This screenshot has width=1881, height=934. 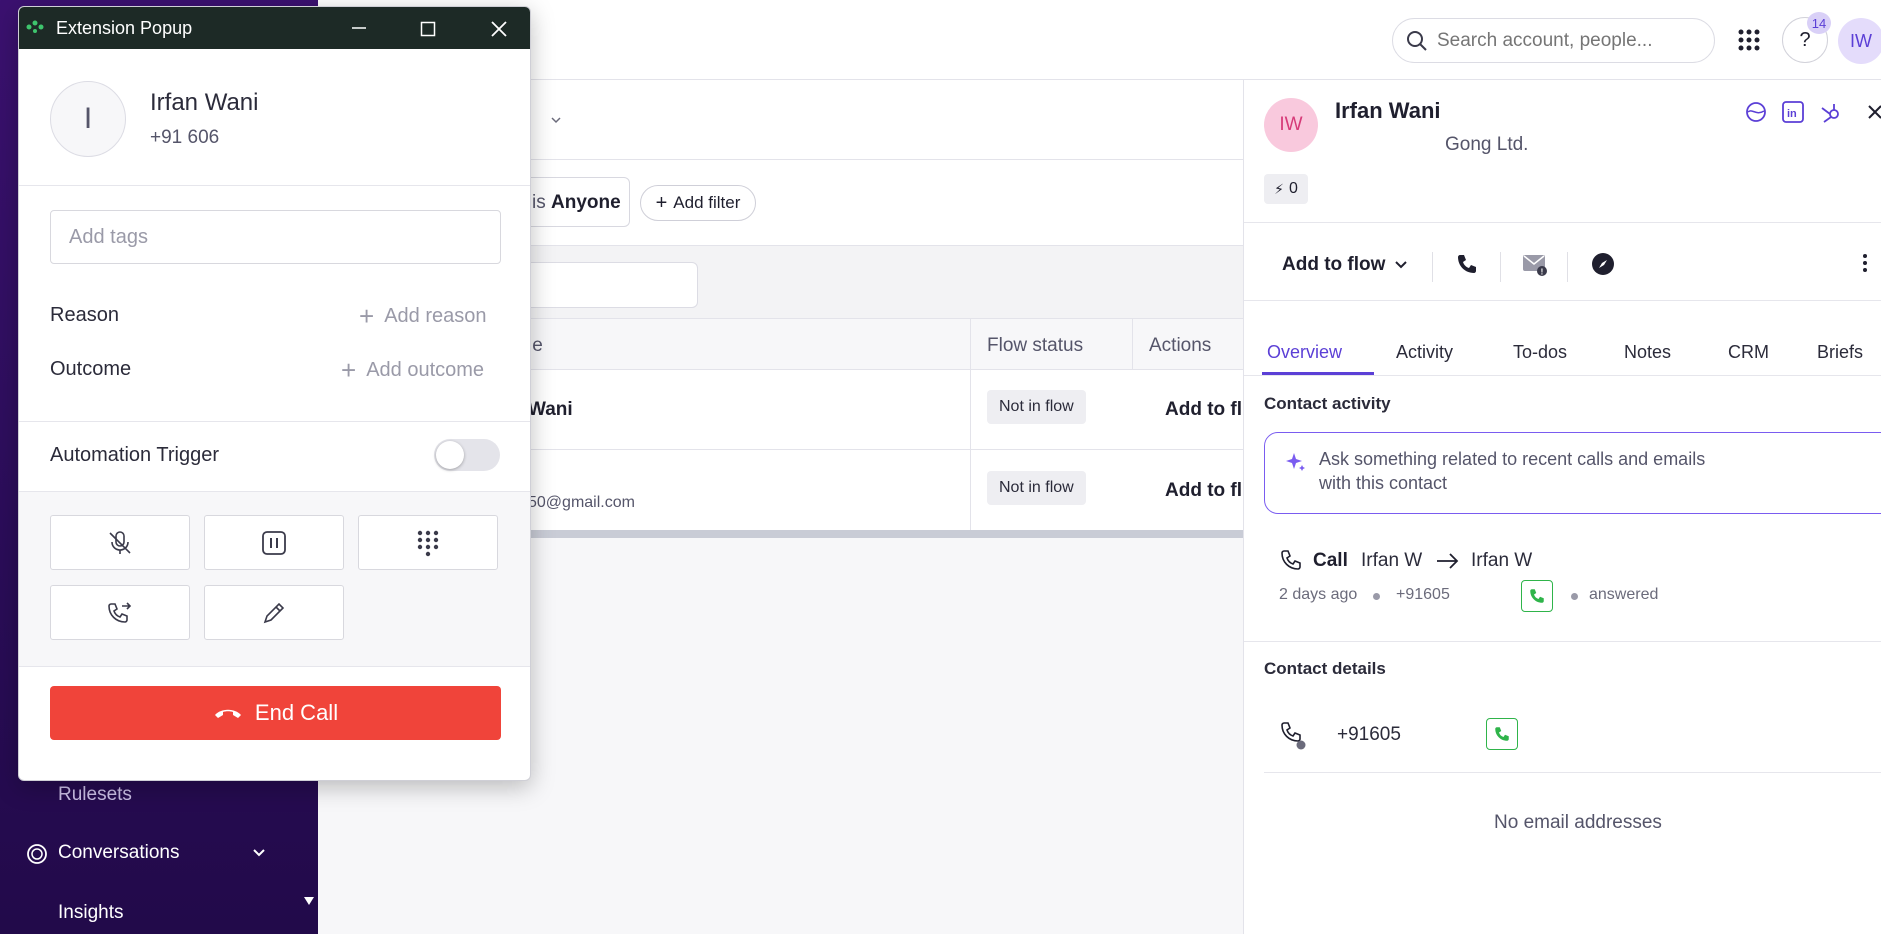 I want to click on tab-crm: CRM, so click(x=1748, y=352).